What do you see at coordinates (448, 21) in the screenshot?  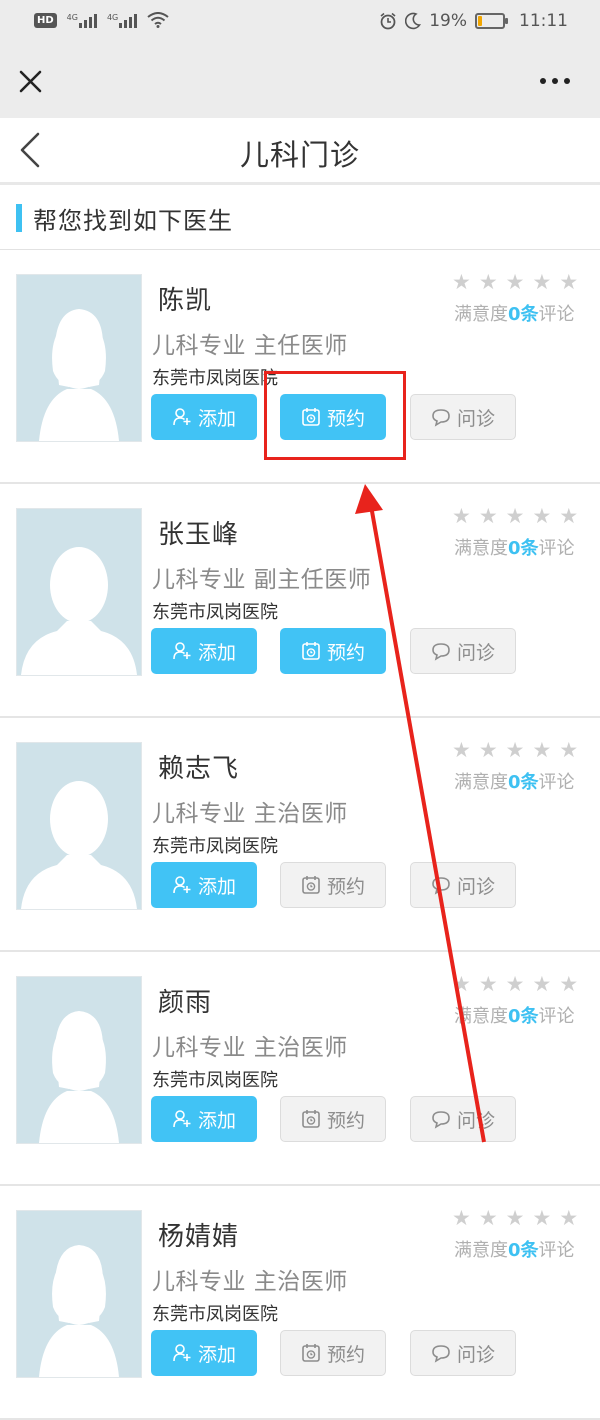 I see `battery-percent: 19%` at bounding box center [448, 21].